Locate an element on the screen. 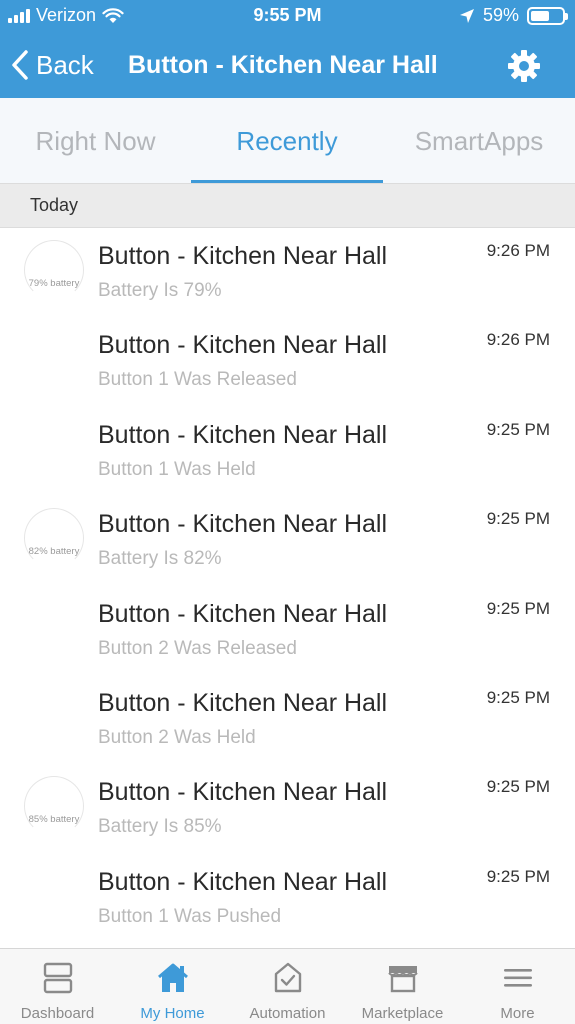 This screenshot has width=575, height=1024. section-label: Today is located at coordinates (54, 205).